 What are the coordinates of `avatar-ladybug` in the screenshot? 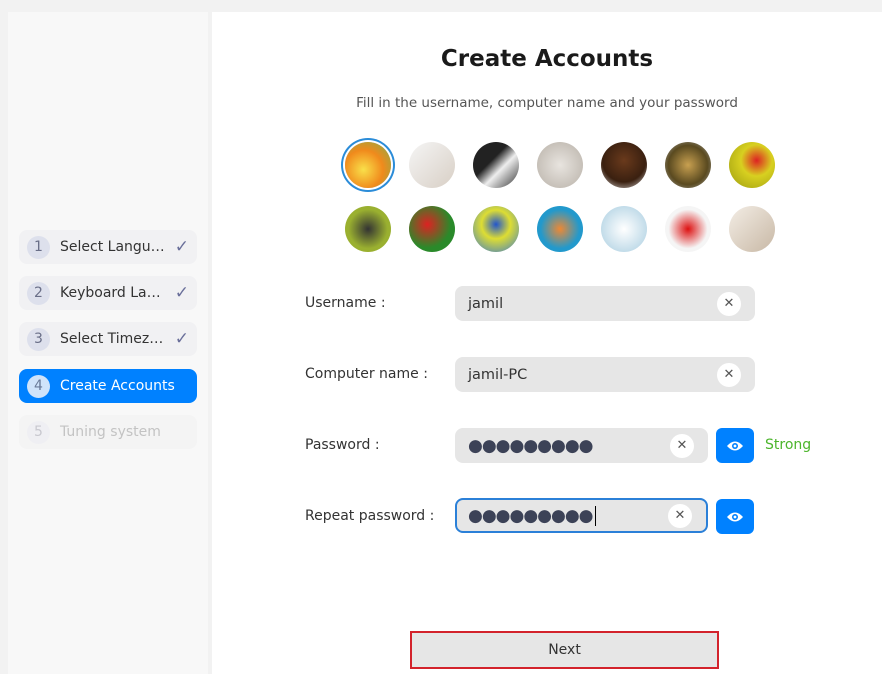 It's located at (752, 165).